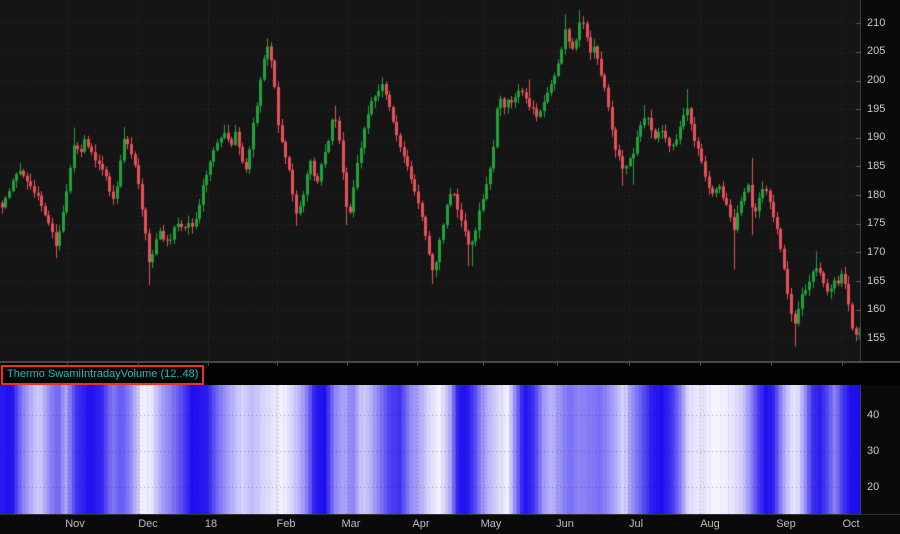 This screenshot has width=900, height=534. I want to click on study-label-row: Thermo SwamiIntradayVolume (12..48), so click(450, 374).